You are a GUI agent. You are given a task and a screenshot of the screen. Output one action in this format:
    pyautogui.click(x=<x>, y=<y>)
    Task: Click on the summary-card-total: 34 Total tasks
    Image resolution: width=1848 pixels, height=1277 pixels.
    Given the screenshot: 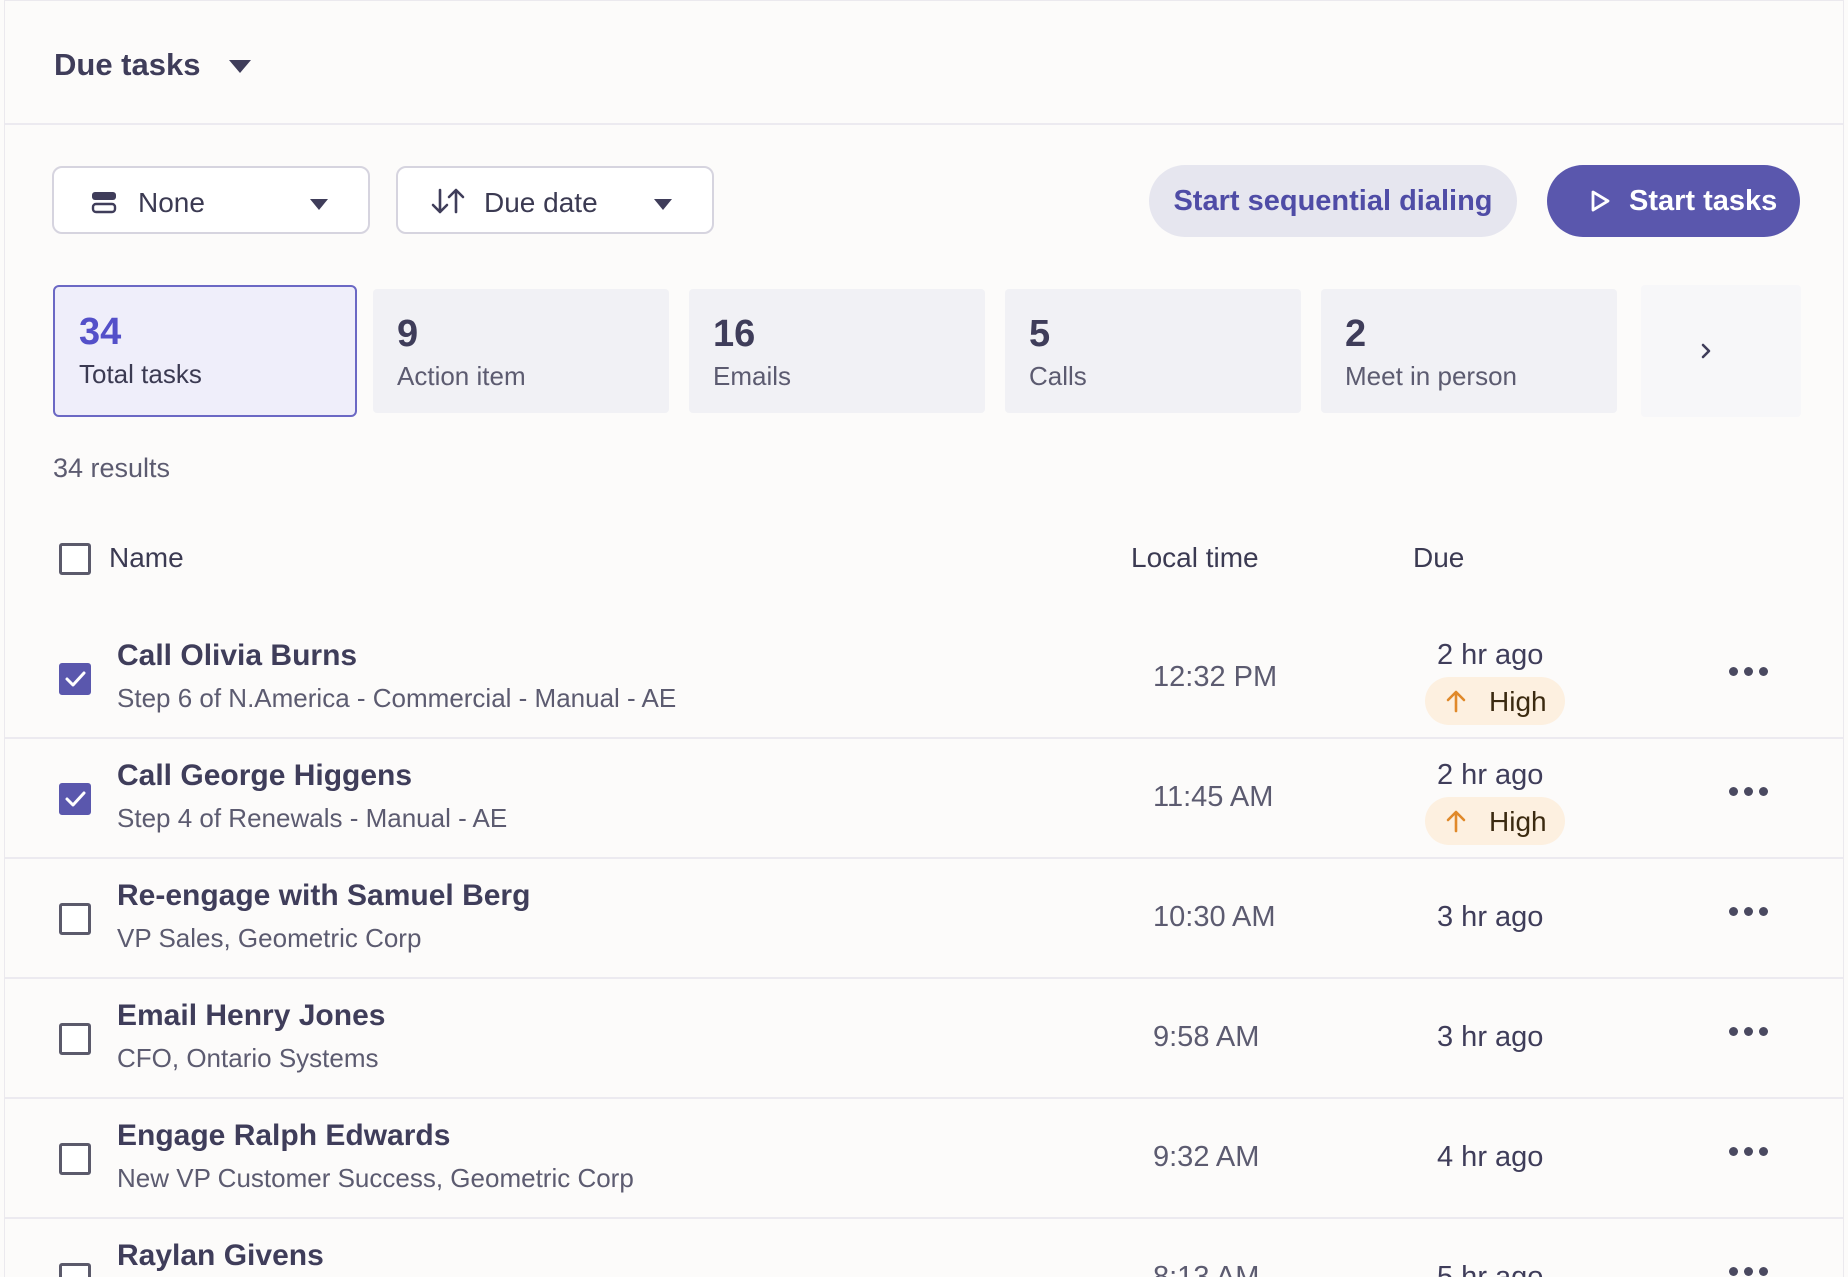 What is the action you would take?
    pyautogui.click(x=205, y=351)
    